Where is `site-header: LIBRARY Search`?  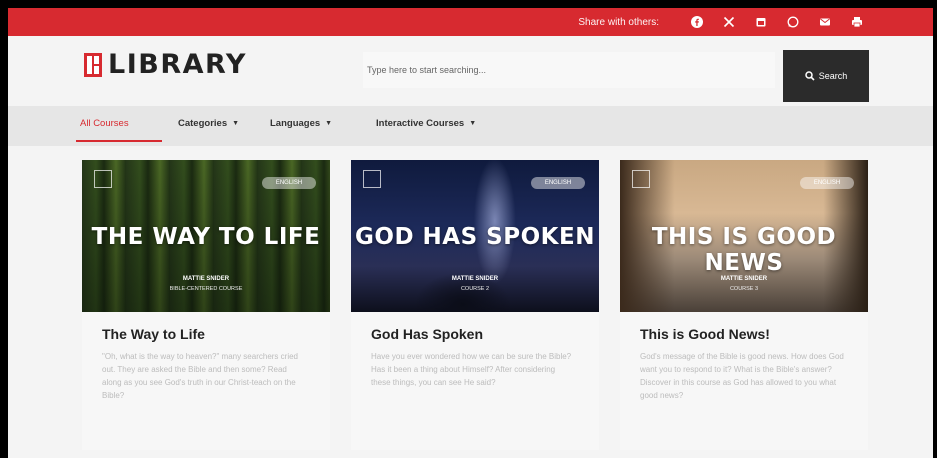
site-header: LIBRARY Search is located at coordinates (470, 69).